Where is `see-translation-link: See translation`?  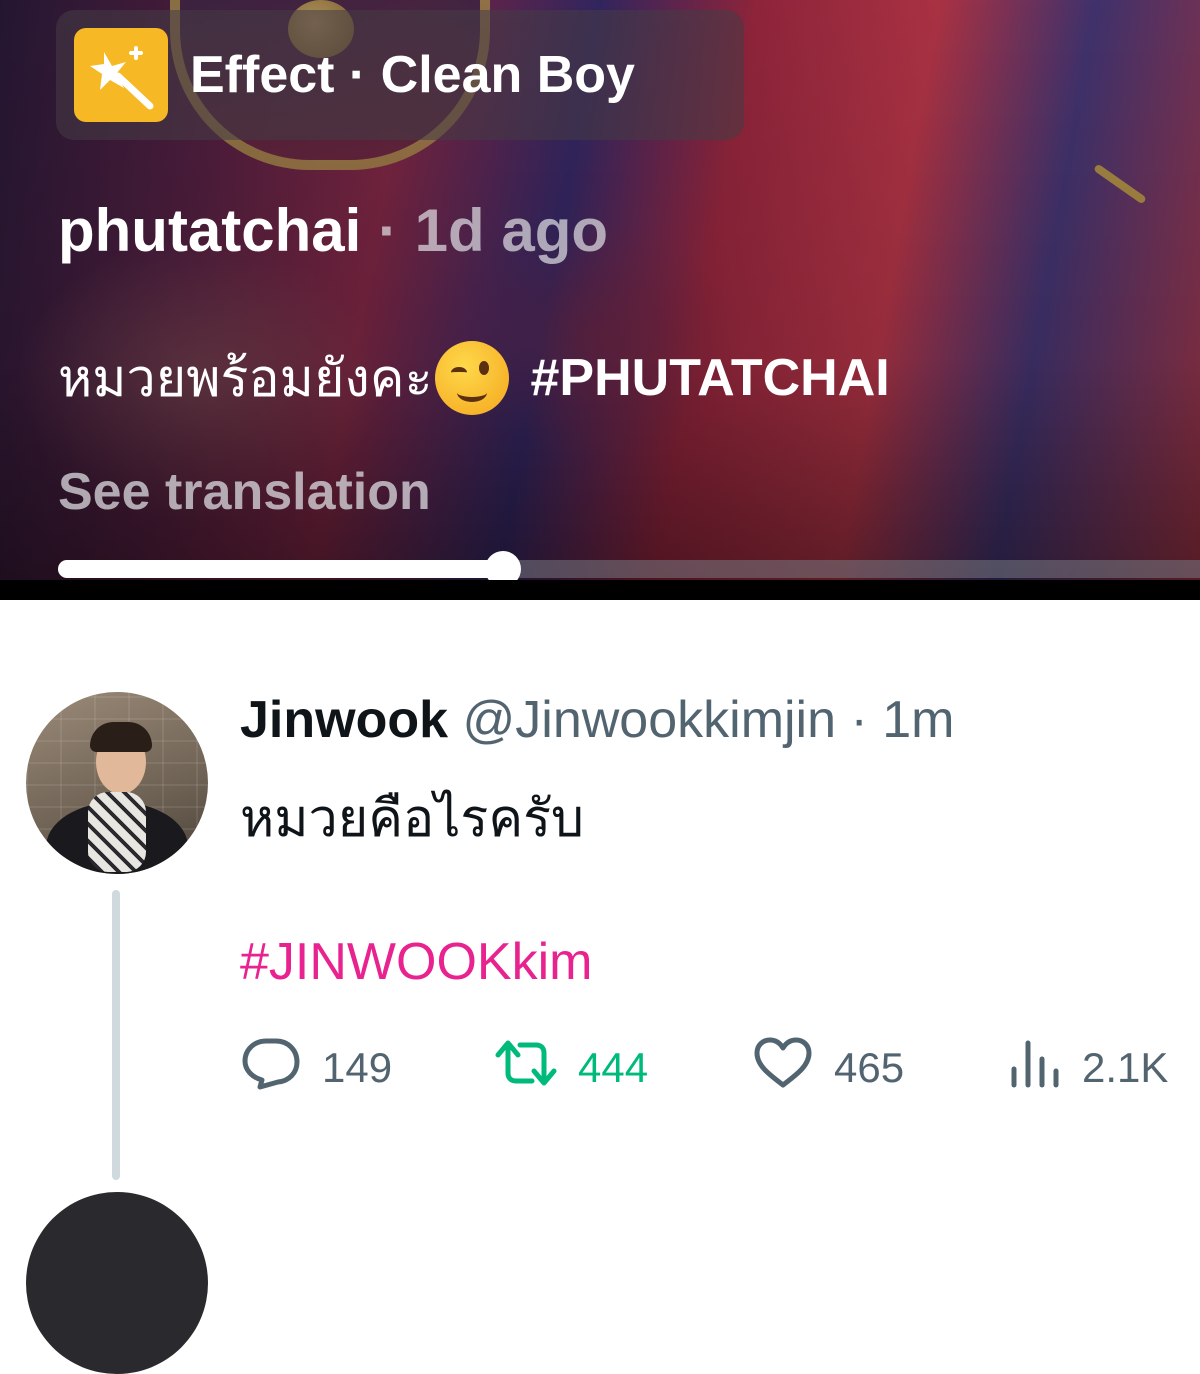 see-translation-link: See translation is located at coordinates (244, 492).